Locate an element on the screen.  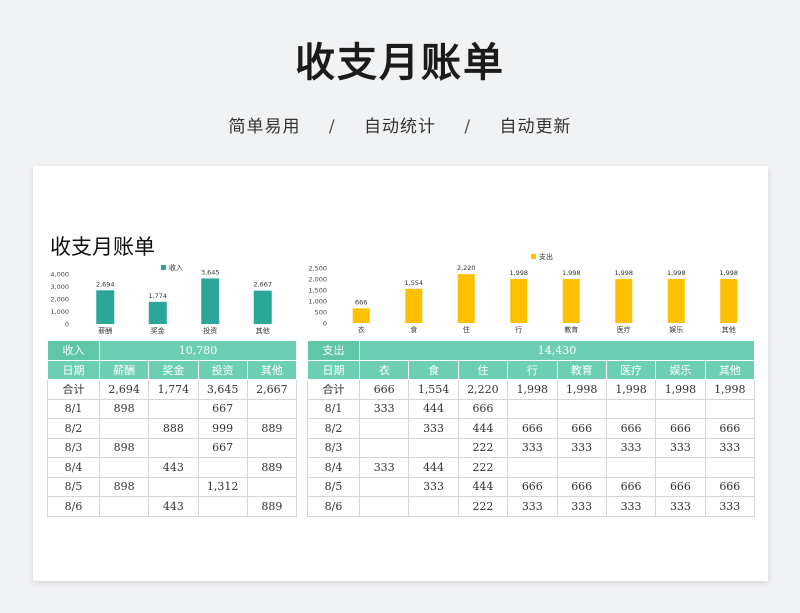
summary-band: 支出 14,430 is located at coordinates (531, 350).